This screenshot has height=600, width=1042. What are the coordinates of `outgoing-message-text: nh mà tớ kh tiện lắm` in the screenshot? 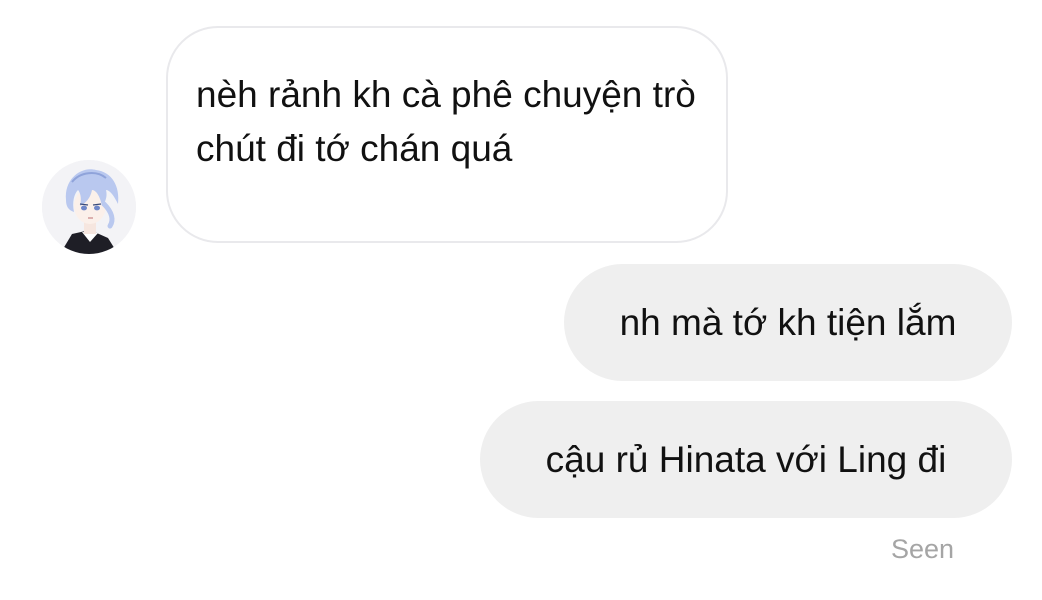 It's located at (788, 322).